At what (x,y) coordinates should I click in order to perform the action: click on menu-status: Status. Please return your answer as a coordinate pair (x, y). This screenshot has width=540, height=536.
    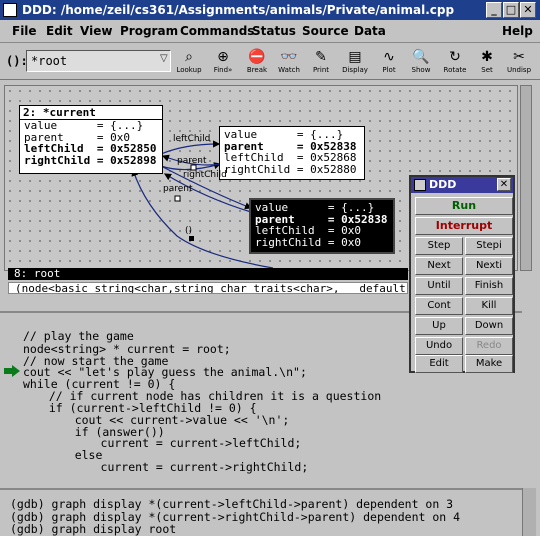
    Looking at the image, I should click on (274, 31).